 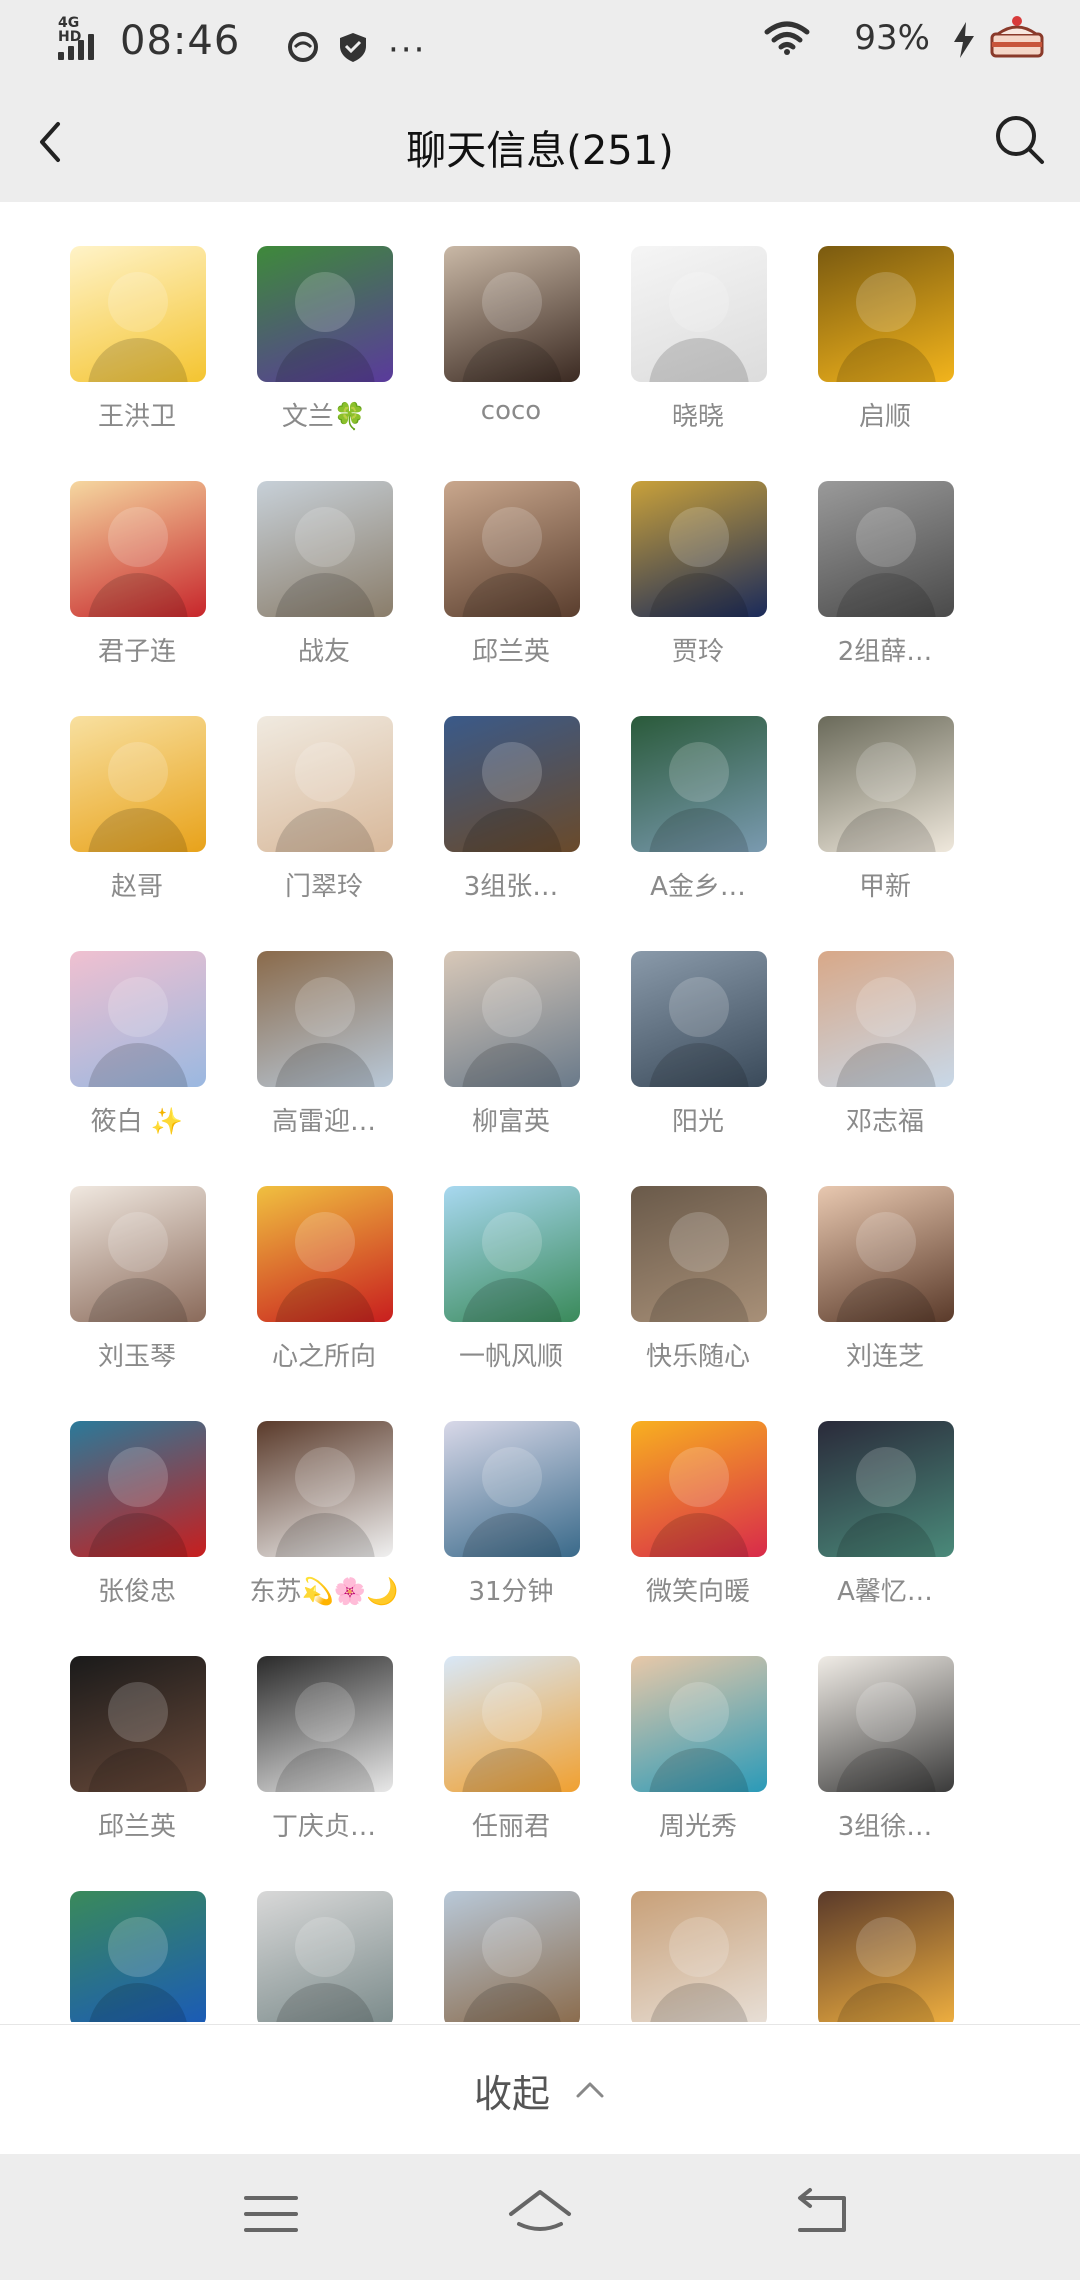 I want to click on member-name: 赵哥, so click(x=136, y=887).